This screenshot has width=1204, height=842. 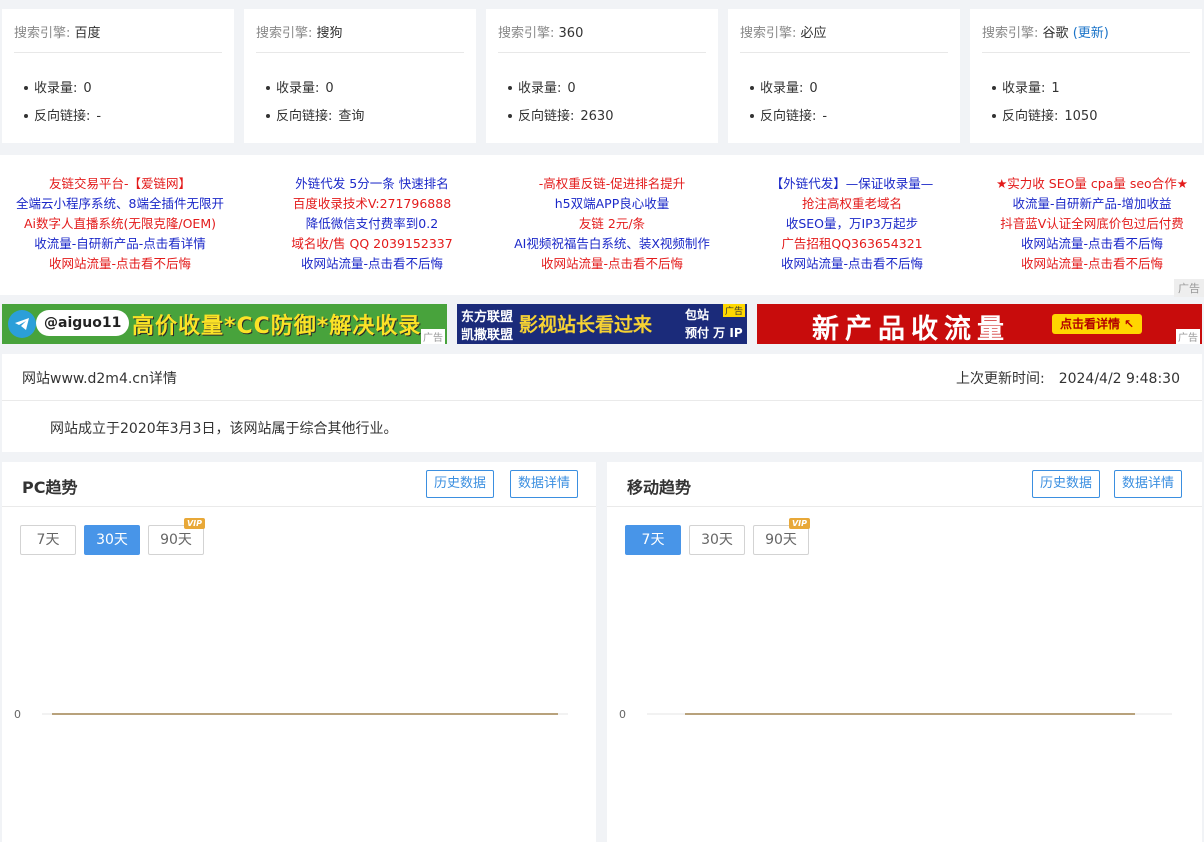 I want to click on text-ad-link: 百度收录技术V:271796888, so click(x=372, y=204).